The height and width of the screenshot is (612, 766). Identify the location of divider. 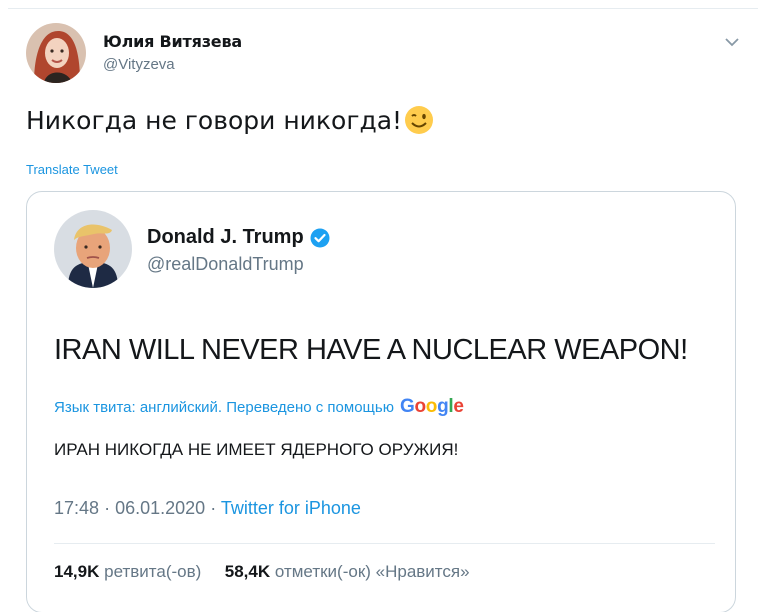
(384, 543).